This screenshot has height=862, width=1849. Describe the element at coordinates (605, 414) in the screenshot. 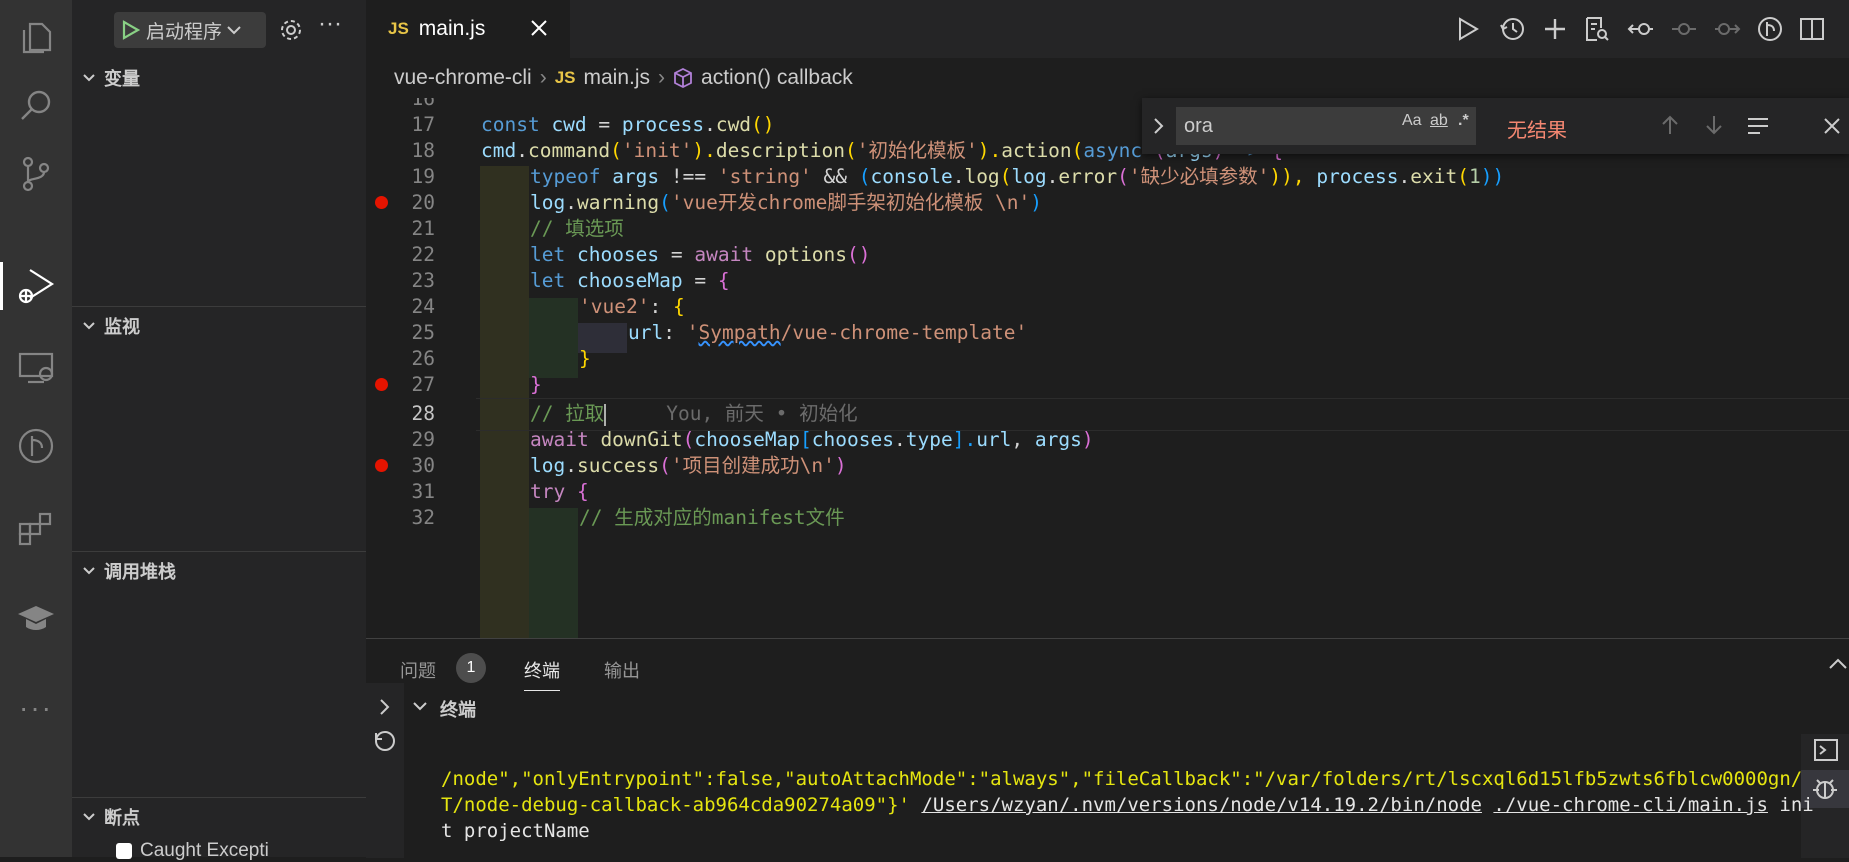

I see `text-cursor` at that location.